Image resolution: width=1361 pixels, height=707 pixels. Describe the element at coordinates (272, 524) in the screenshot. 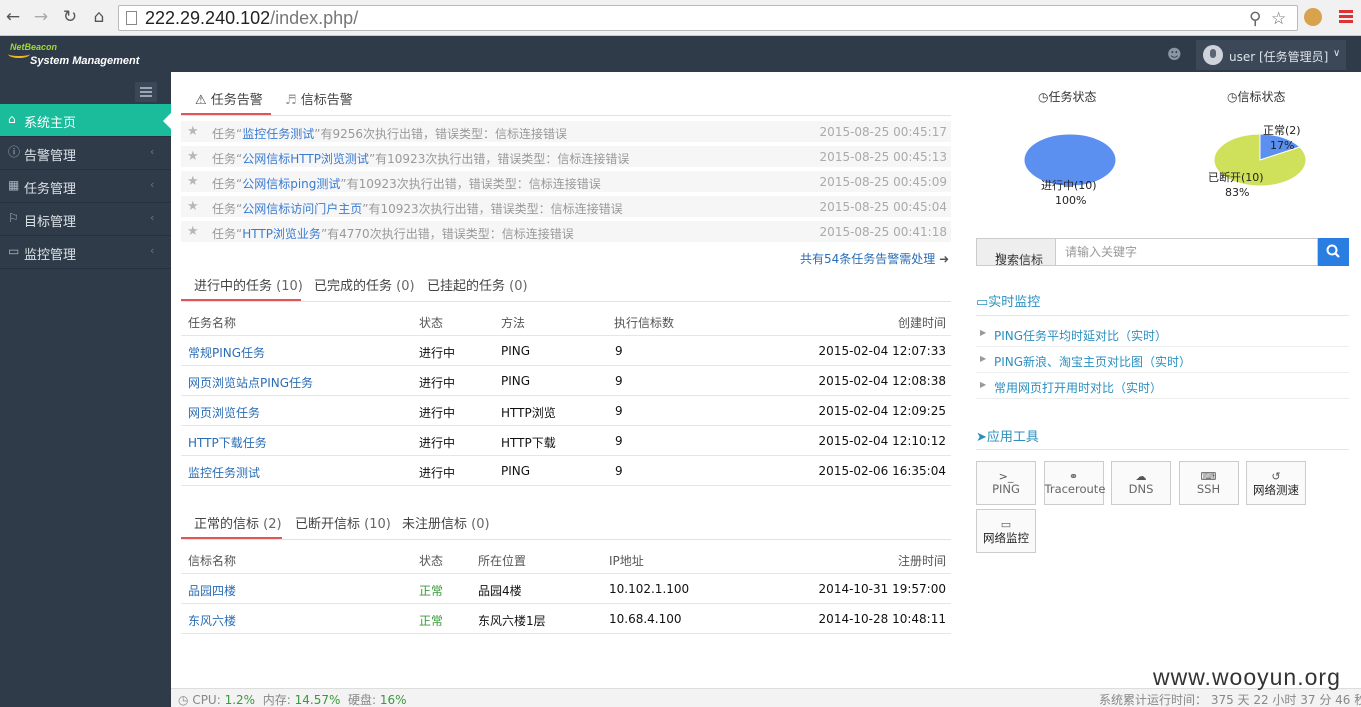

I see `tab-count: (2)` at that location.